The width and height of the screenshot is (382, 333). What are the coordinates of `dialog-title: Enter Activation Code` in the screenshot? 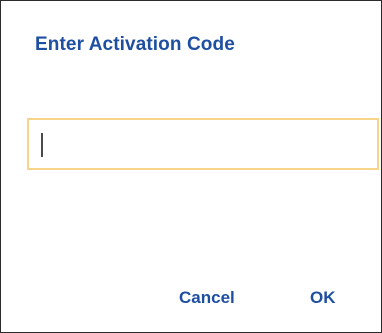 It's located at (135, 44).